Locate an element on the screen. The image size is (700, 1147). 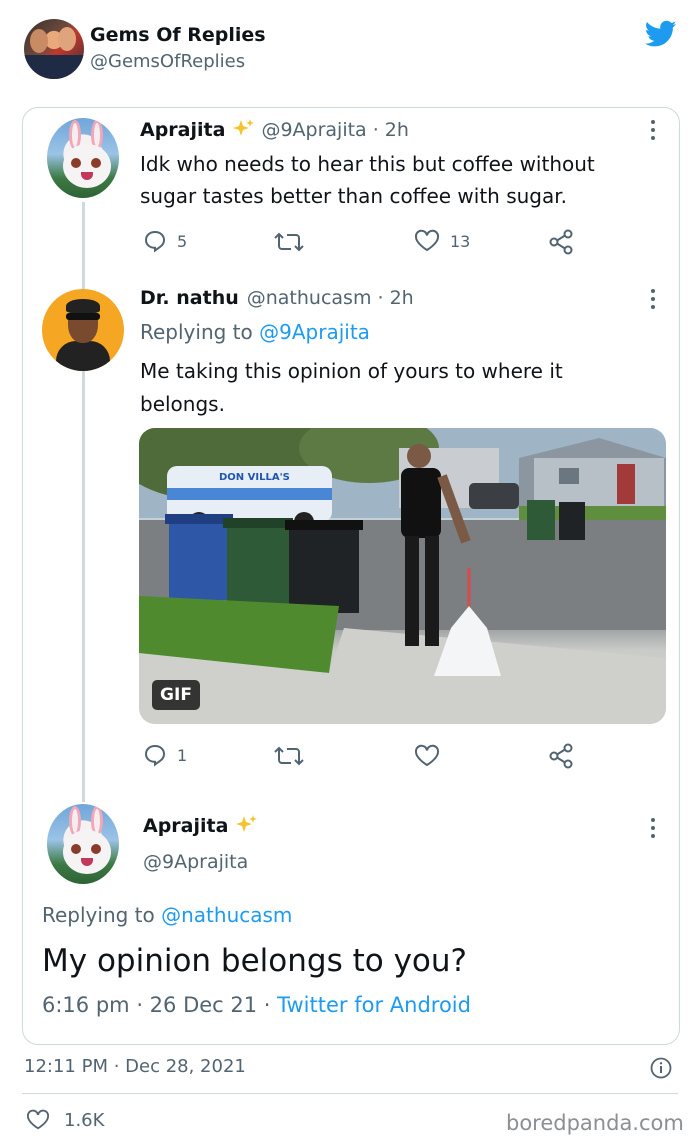
tweet1-like-count: 13 is located at coordinates (460, 241).